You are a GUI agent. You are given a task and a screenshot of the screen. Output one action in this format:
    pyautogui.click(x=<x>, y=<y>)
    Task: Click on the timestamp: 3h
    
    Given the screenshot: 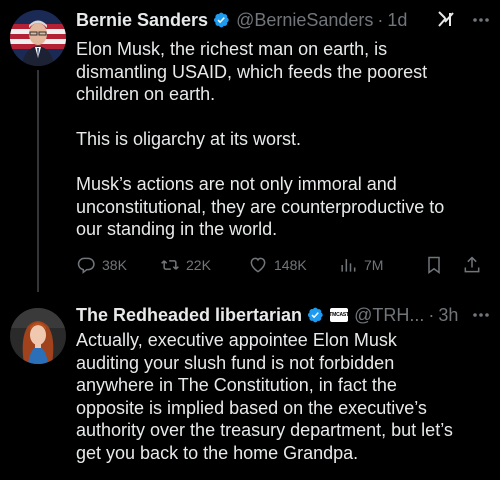 What is the action you would take?
    pyautogui.click(x=448, y=315)
    